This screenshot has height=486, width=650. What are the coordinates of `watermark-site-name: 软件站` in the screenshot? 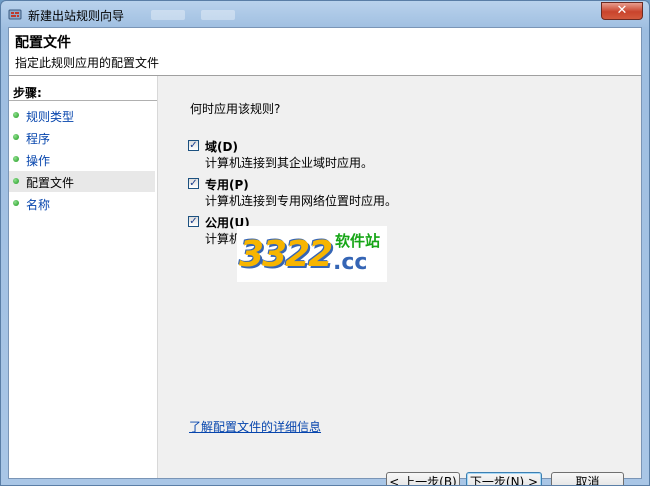 It's located at (358, 241).